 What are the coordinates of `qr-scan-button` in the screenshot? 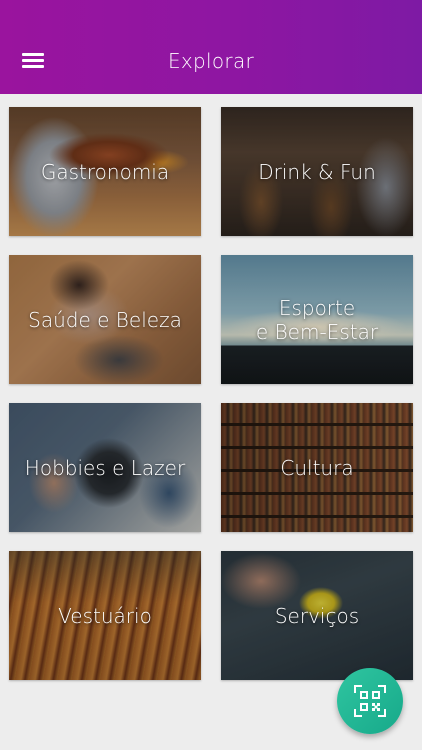 It's located at (370, 701).